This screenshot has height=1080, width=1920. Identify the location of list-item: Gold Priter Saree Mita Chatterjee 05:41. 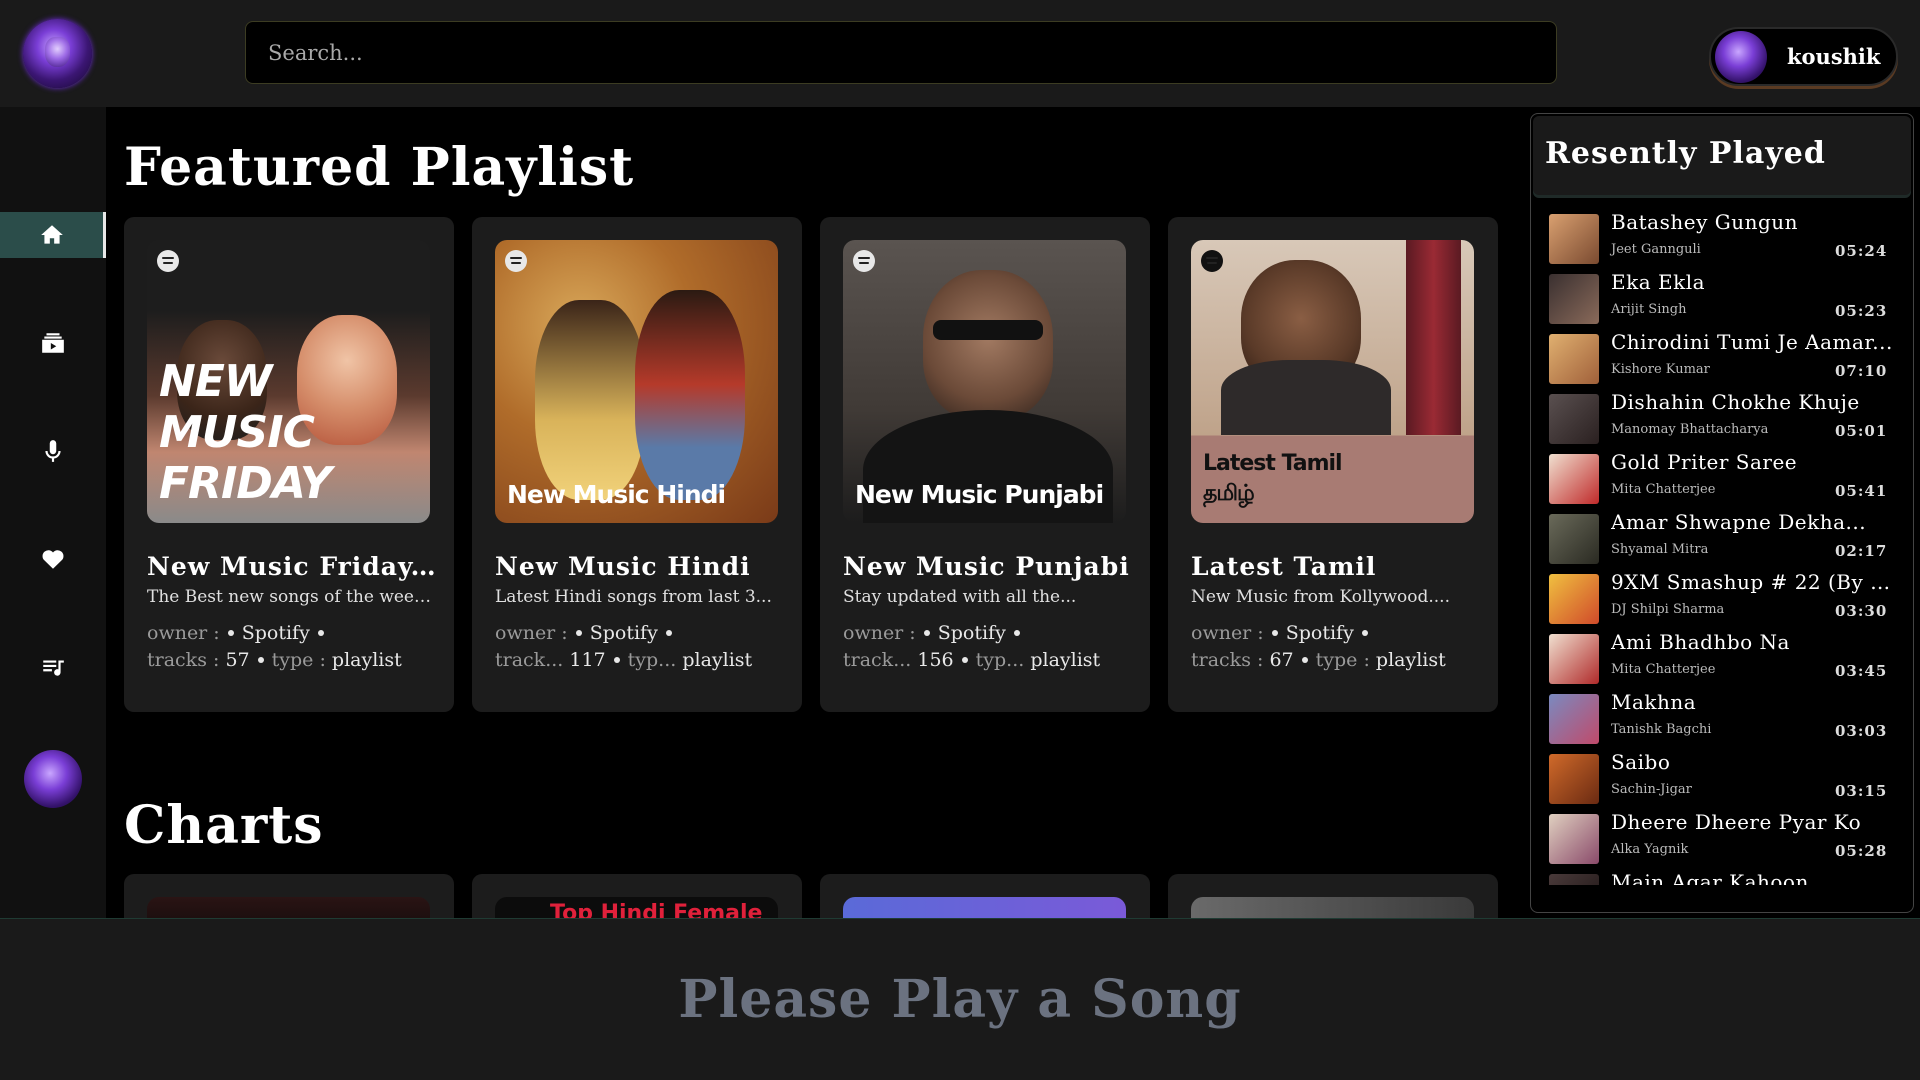
(1722, 480).